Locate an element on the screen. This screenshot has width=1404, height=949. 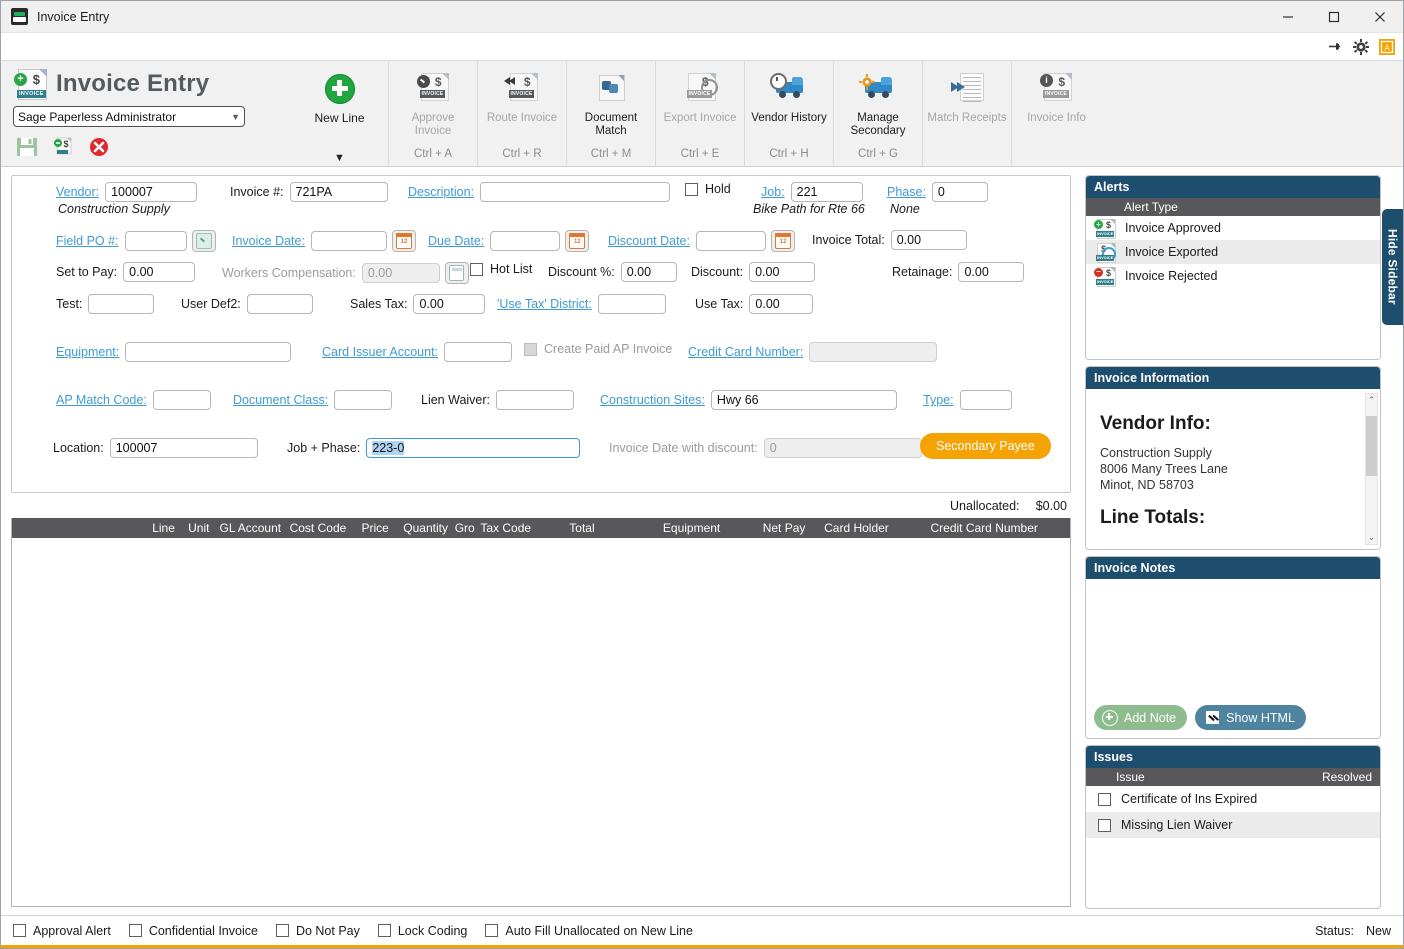
field-po-lookup-button is located at coordinates (203, 241).